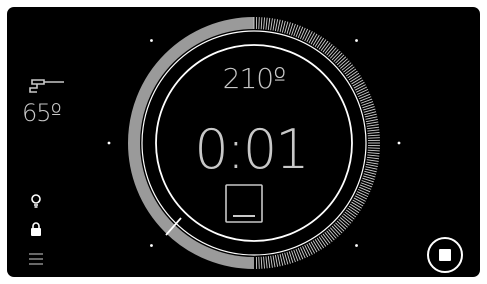 The image size is (487, 284). What do you see at coordinates (244, 203) in the screenshot?
I see `bottom-heat-mode-icon` at bounding box center [244, 203].